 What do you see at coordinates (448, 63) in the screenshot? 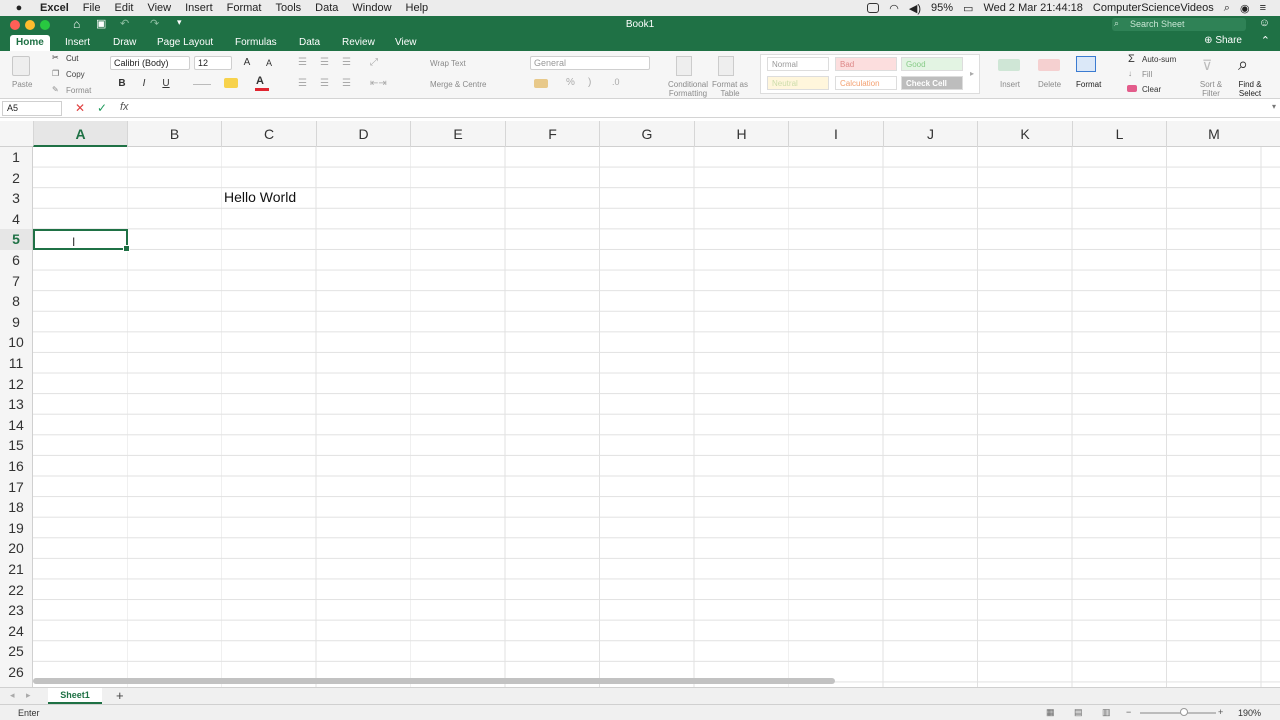
I see `wrap-text-button: Wrap Text` at bounding box center [448, 63].